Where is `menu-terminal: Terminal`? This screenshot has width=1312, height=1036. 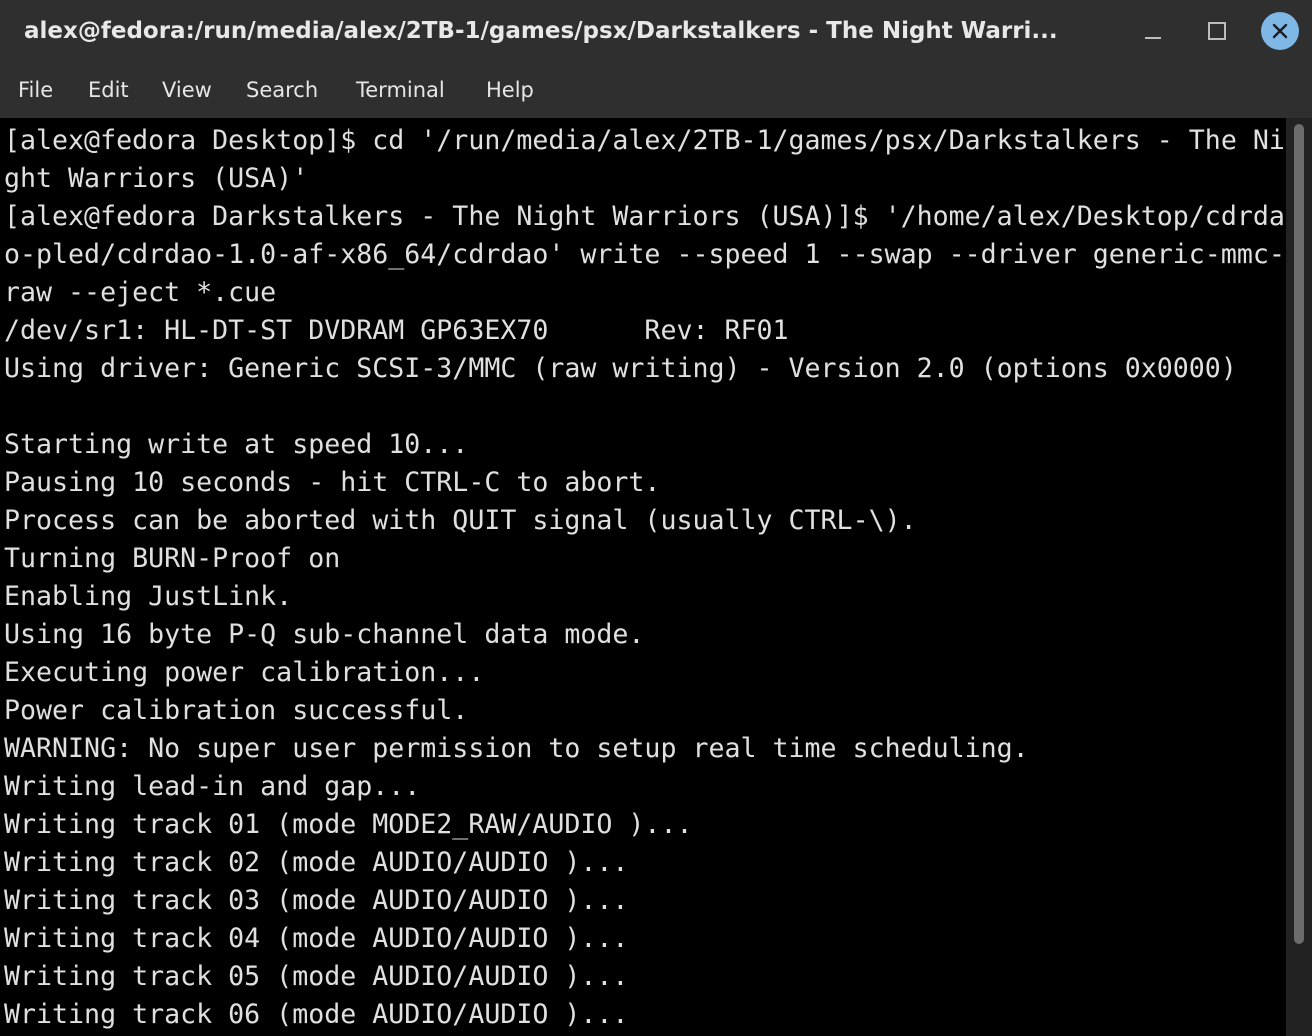
menu-terminal: Terminal is located at coordinates (400, 90).